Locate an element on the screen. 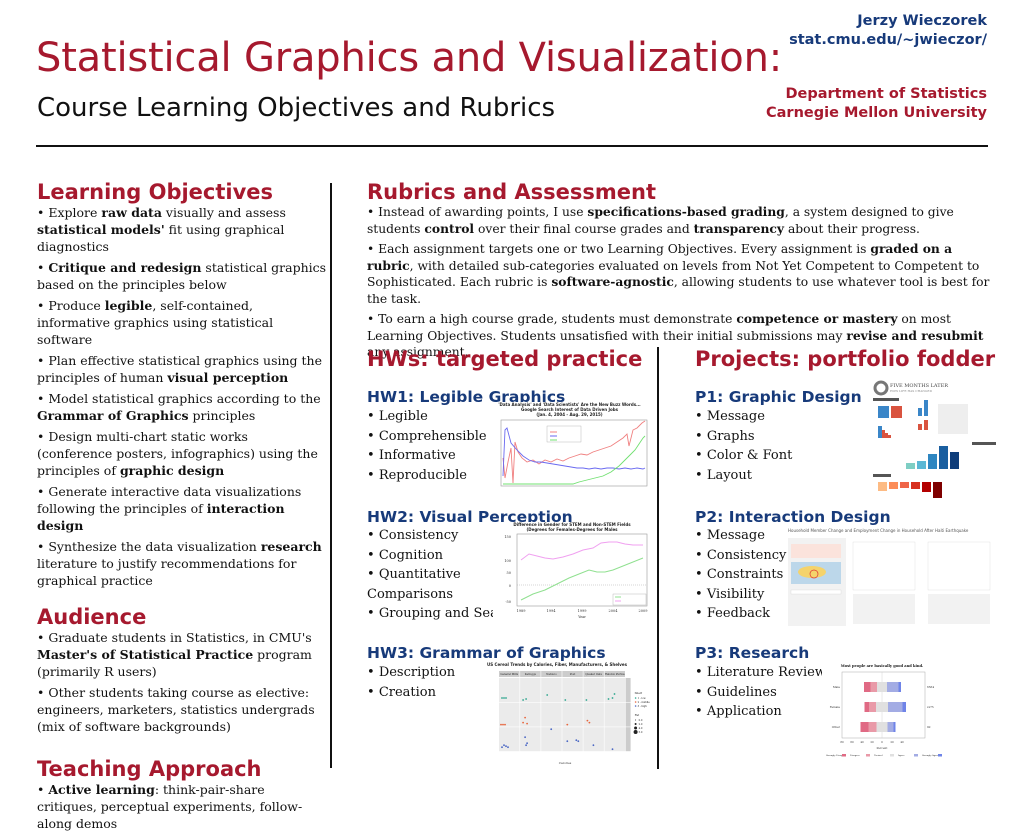 The height and width of the screenshot is (836, 1024). emphasis-text: raw data is located at coordinates (131, 212).